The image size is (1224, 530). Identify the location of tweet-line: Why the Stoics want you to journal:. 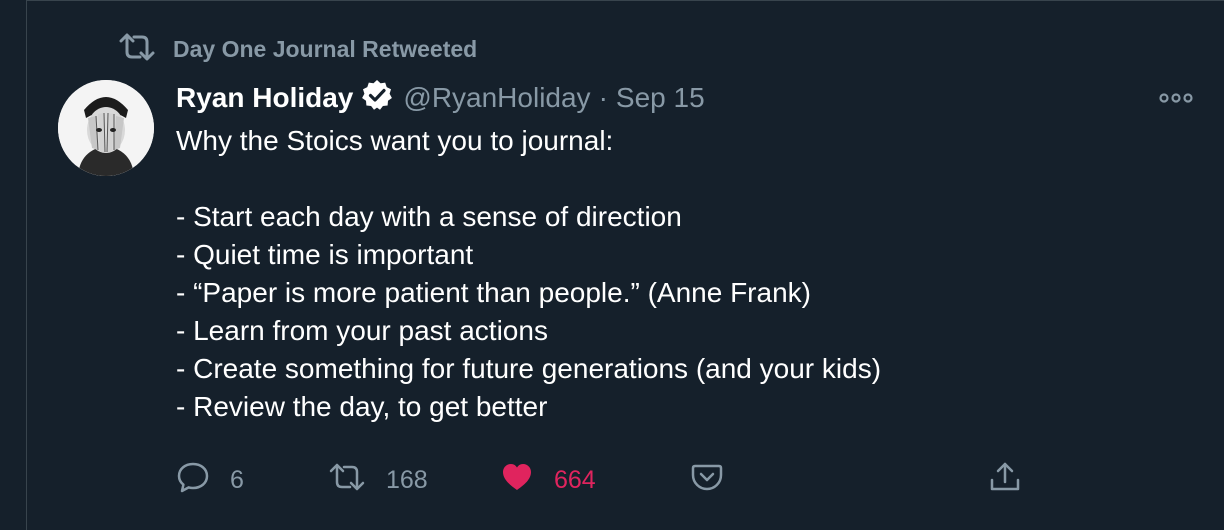
(395, 140).